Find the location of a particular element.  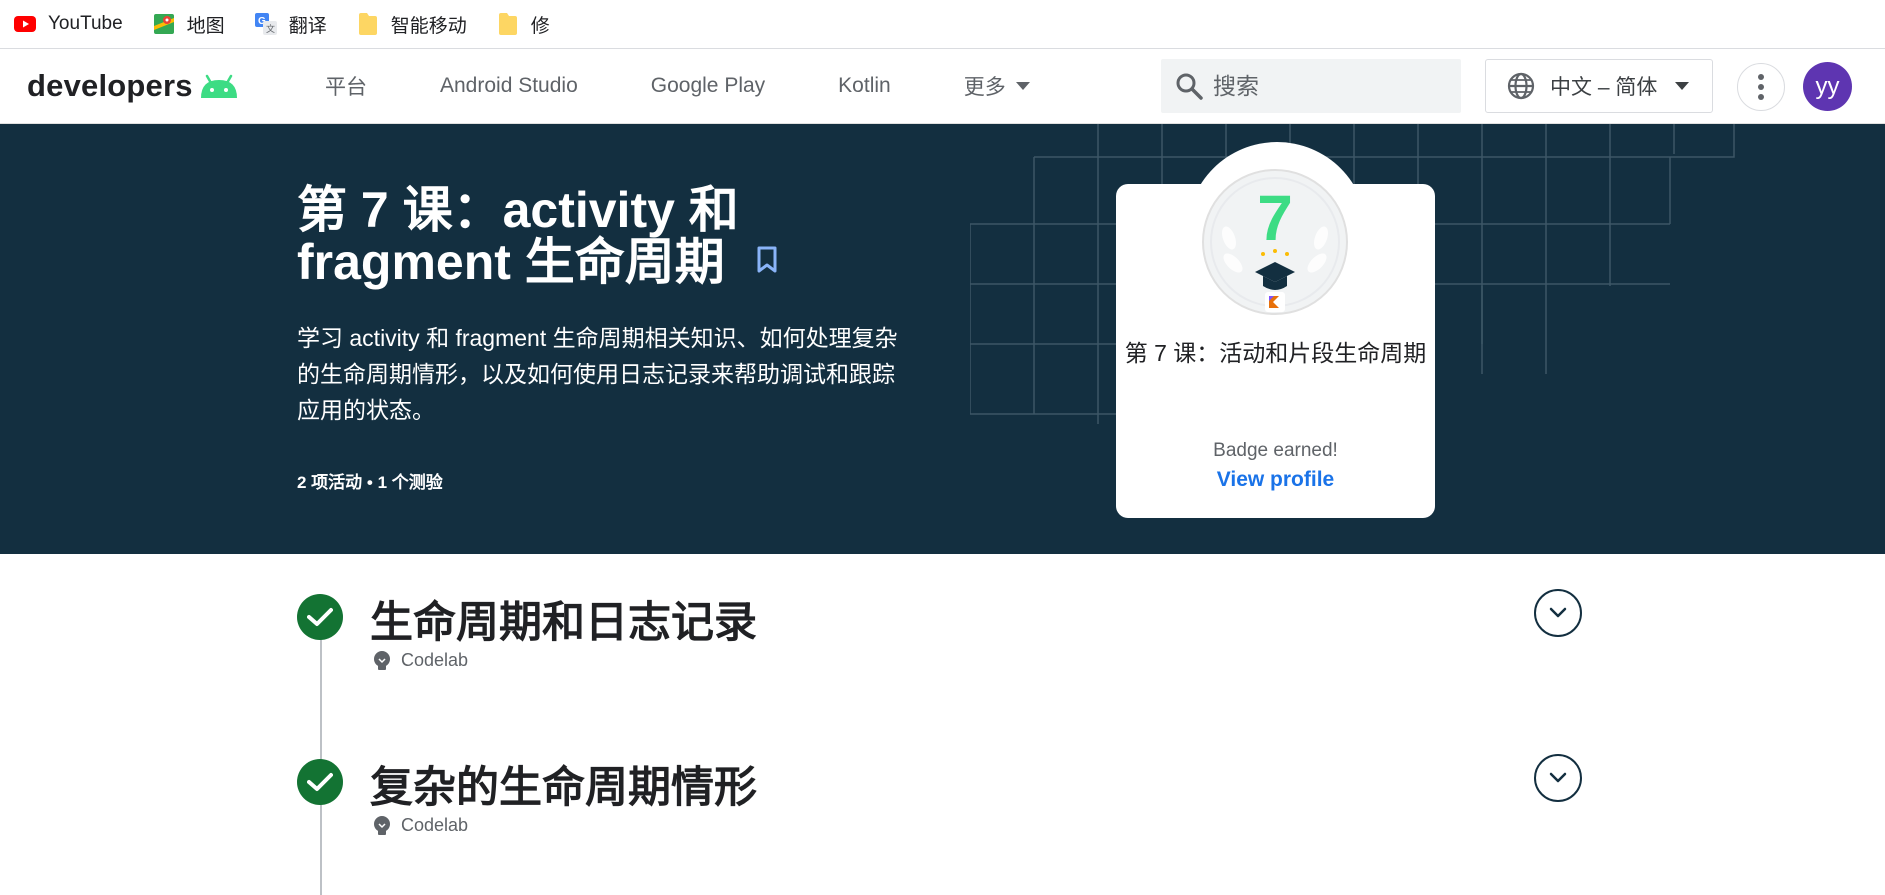

badge-number: 7 is located at coordinates (1275, 218).